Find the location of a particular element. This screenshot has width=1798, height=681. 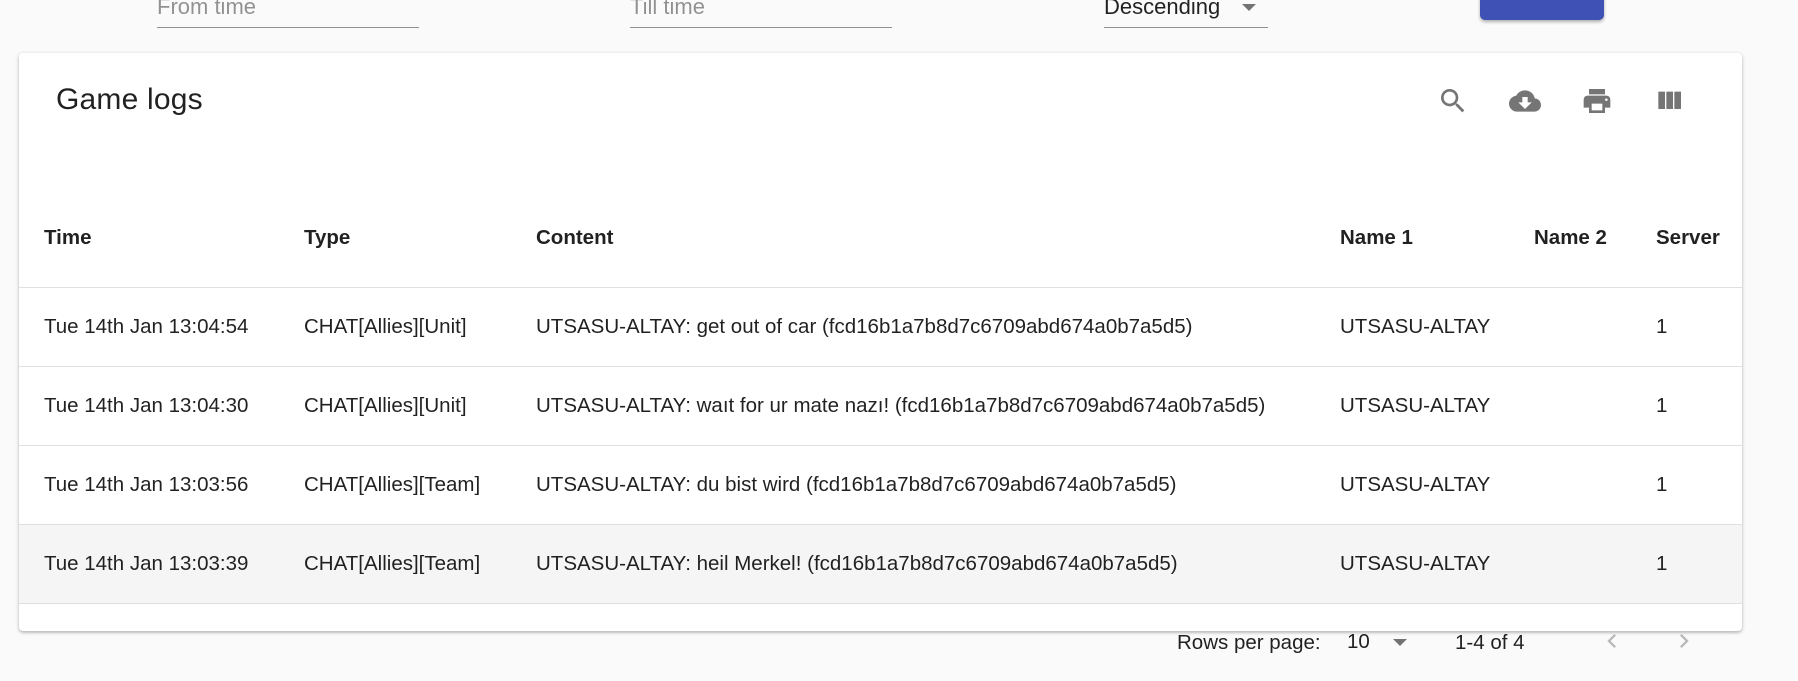

previous-page-button is located at coordinates (1612, 641).